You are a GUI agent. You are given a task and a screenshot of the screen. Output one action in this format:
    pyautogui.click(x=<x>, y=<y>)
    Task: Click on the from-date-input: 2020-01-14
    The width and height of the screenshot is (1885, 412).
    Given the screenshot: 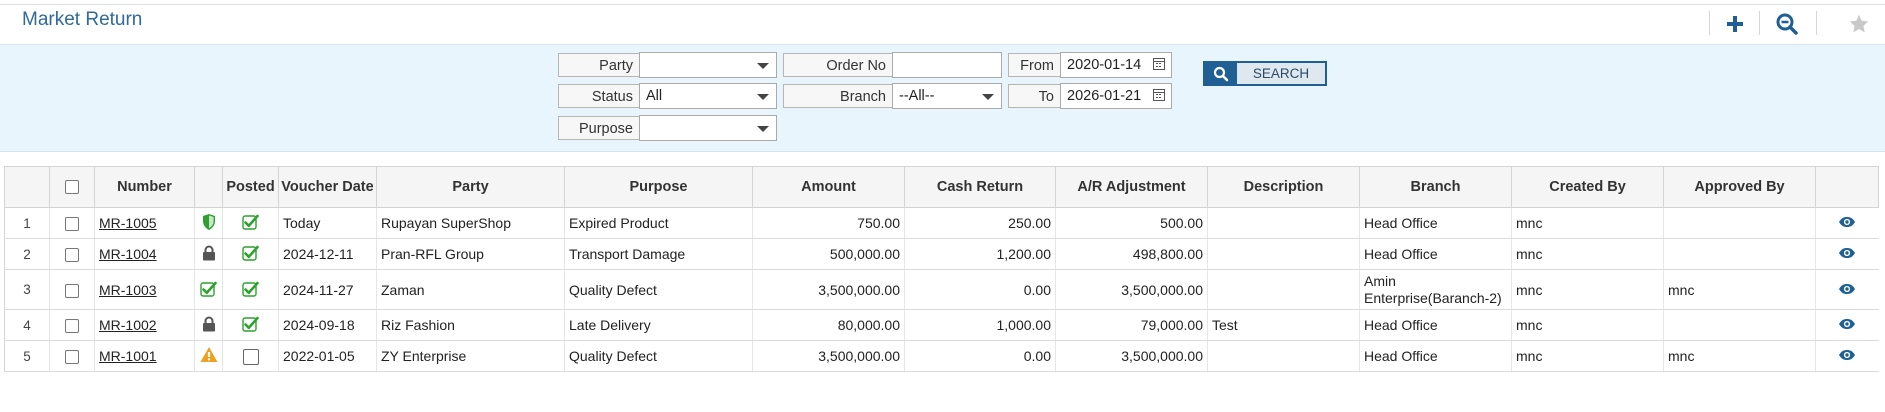 What is the action you would take?
    pyautogui.click(x=1116, y=65)
    